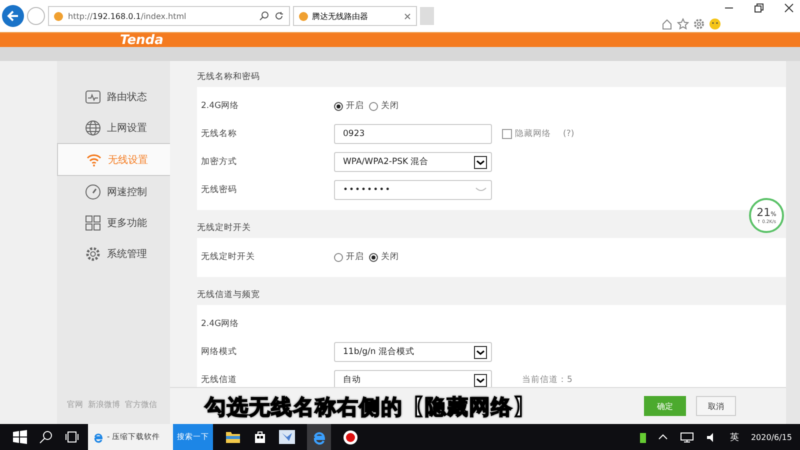 The height and width of the screenshot is (450, 800). Describe the element at coordinates (413, 162) in the screenshot. I see `select-dropdown: WPA/WPA2-PSK 混合` at that location.